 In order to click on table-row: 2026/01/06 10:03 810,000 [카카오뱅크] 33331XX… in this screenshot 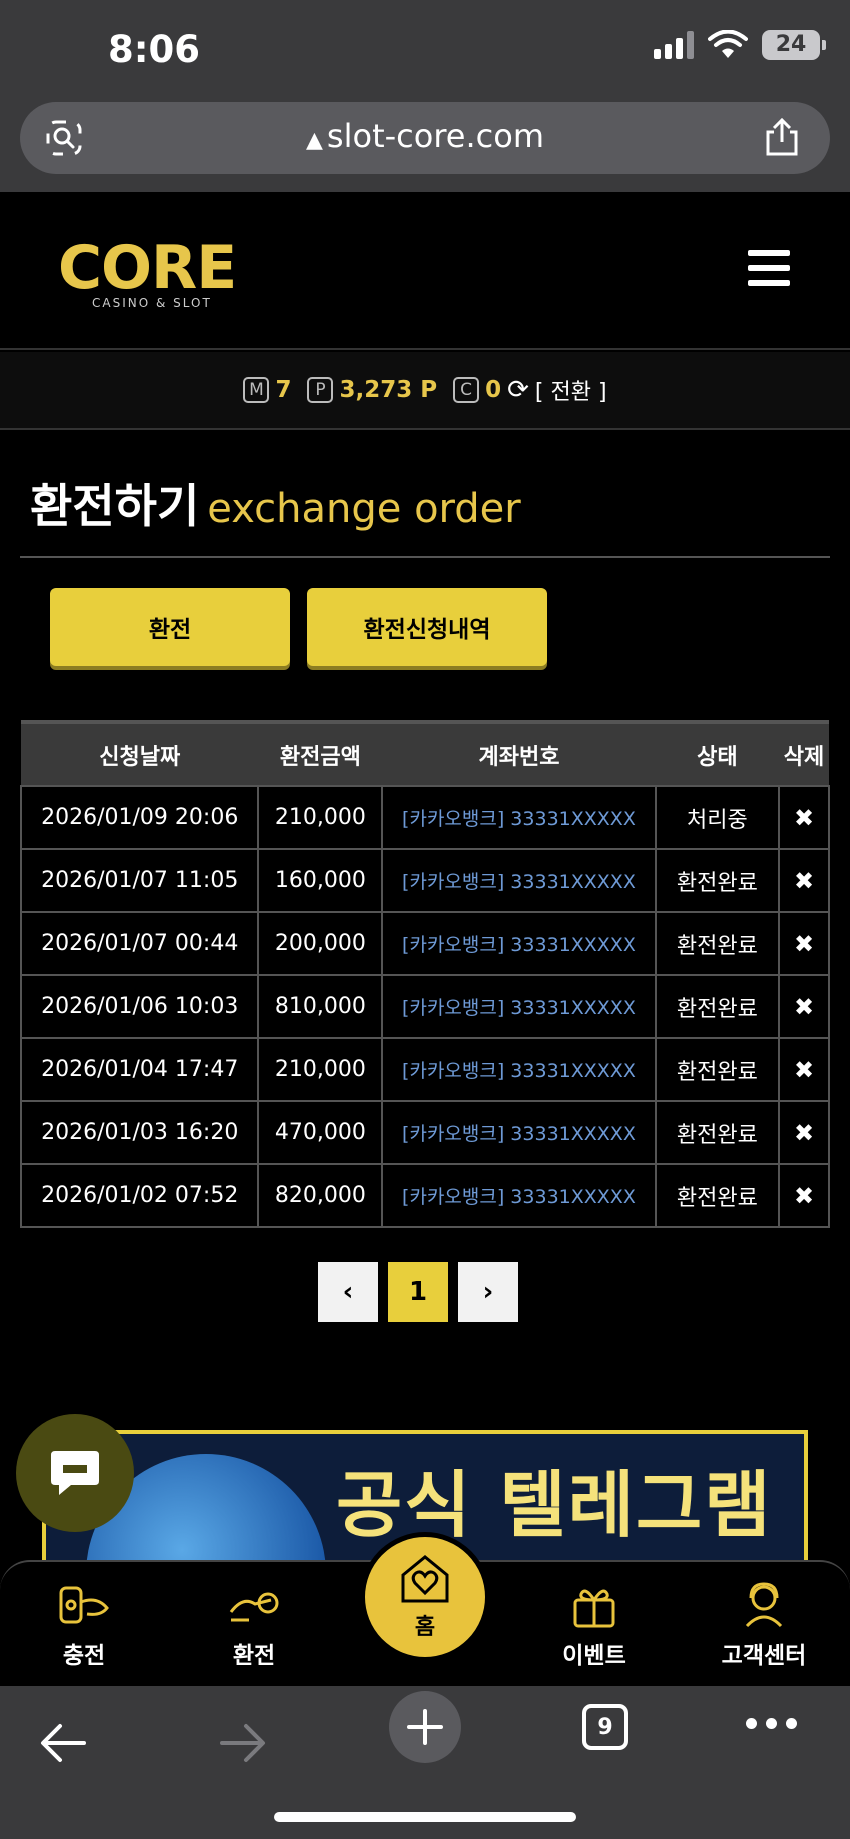, I will do `click(424, 1006)`.